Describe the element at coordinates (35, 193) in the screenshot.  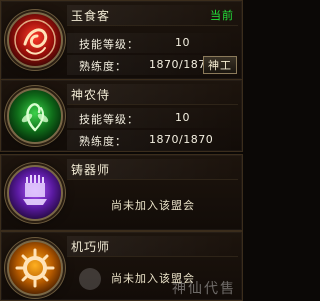
I see `purple-forge-emblem-icon` at that location.